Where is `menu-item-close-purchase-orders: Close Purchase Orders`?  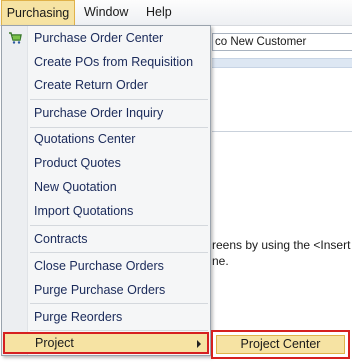
menu-item-close-purchase-orders: Close Purchase Orders is located at coordinates (106, 266).